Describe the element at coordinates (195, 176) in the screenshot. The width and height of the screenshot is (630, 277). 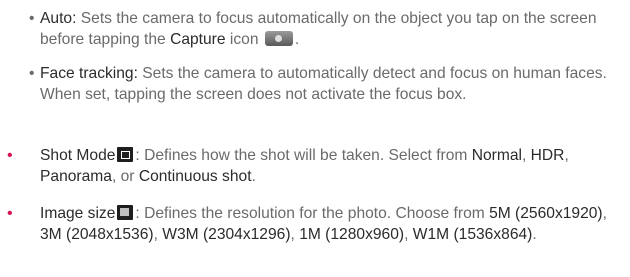
I see `shot-option-continuous: Continuous shot` at that location.